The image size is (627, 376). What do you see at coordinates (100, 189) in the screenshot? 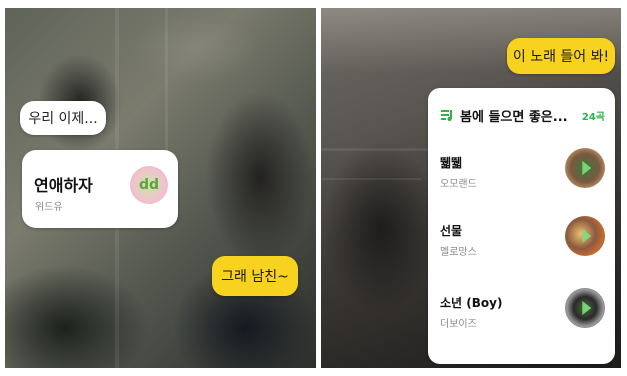
I see `shared-song-card: 연애하자 위드유 dd` at bounding box center [100, 189].